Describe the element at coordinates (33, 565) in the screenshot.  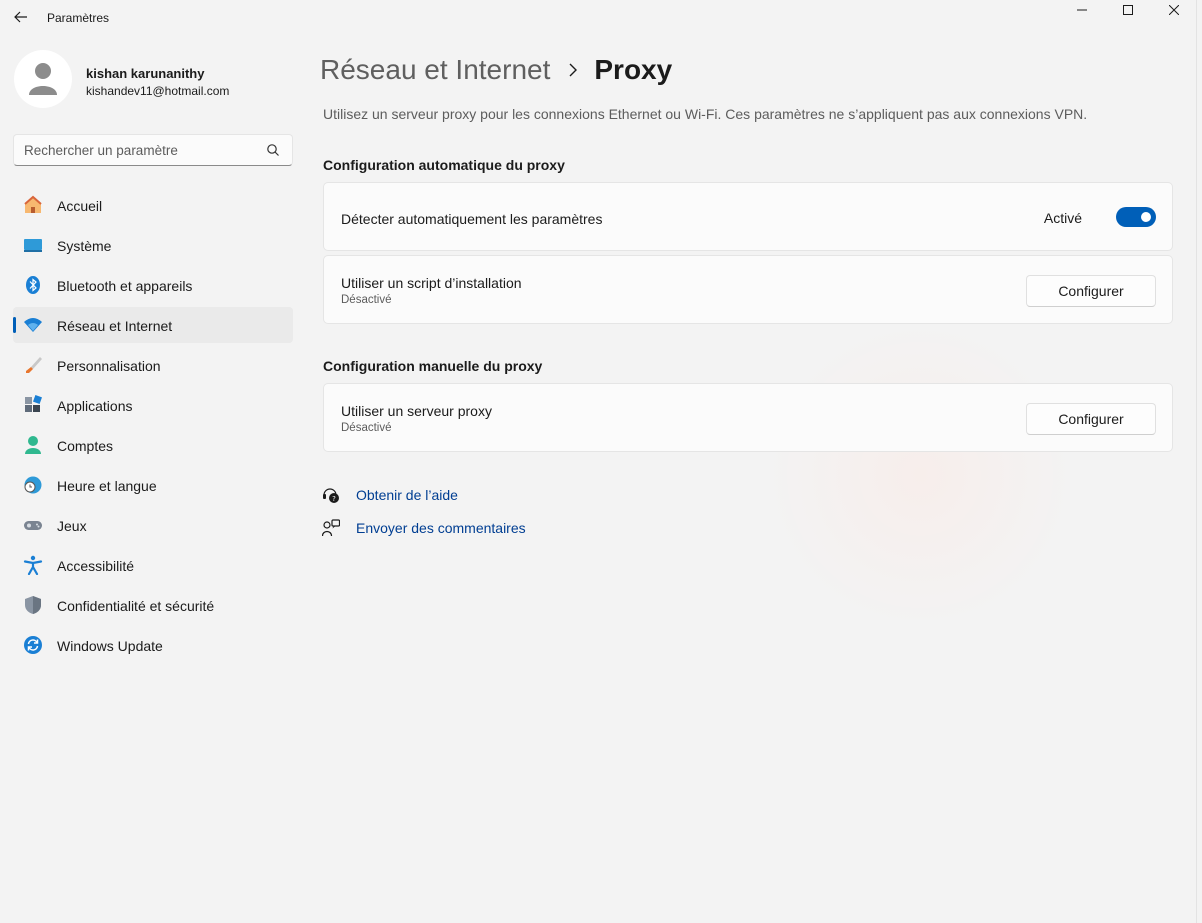
I see `accessibility-icon` at that location.